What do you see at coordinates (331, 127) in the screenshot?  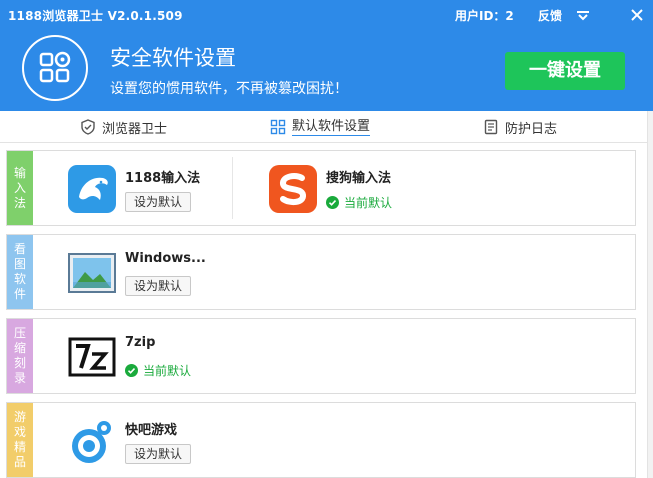 I see `tab-label: 默认软件设置` at bounding box center [331, 127].